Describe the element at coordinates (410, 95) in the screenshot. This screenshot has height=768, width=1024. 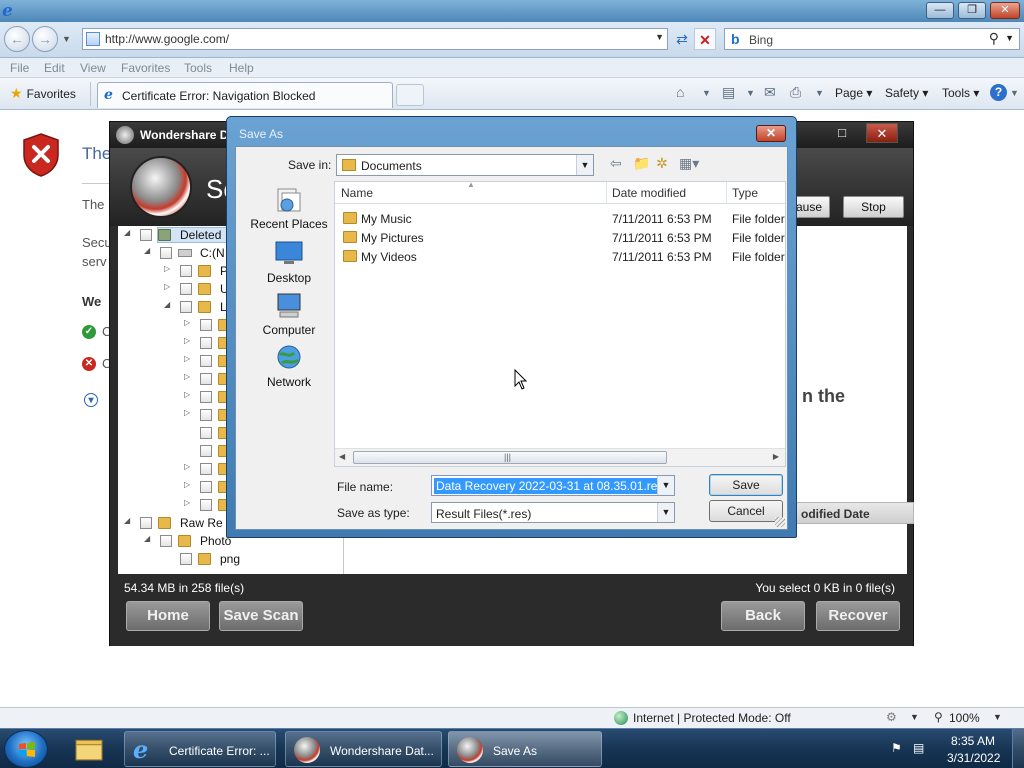
I see `new-tab-button` at that location.